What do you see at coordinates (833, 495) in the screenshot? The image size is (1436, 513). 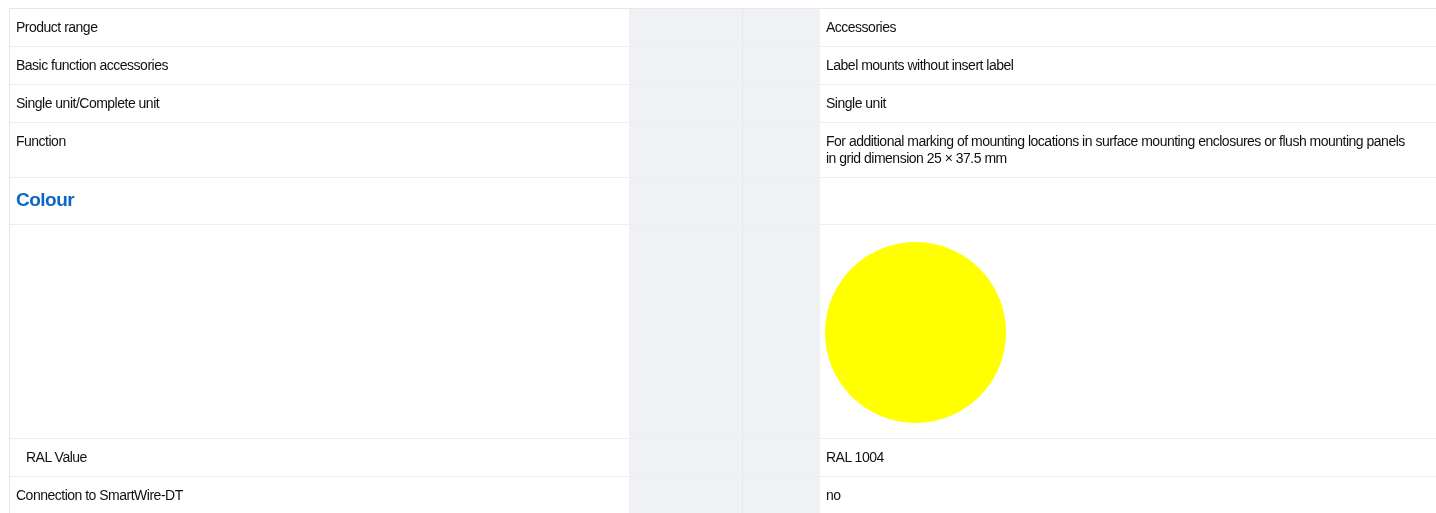 I see `property-value: no` at bounding box center [833, 495].